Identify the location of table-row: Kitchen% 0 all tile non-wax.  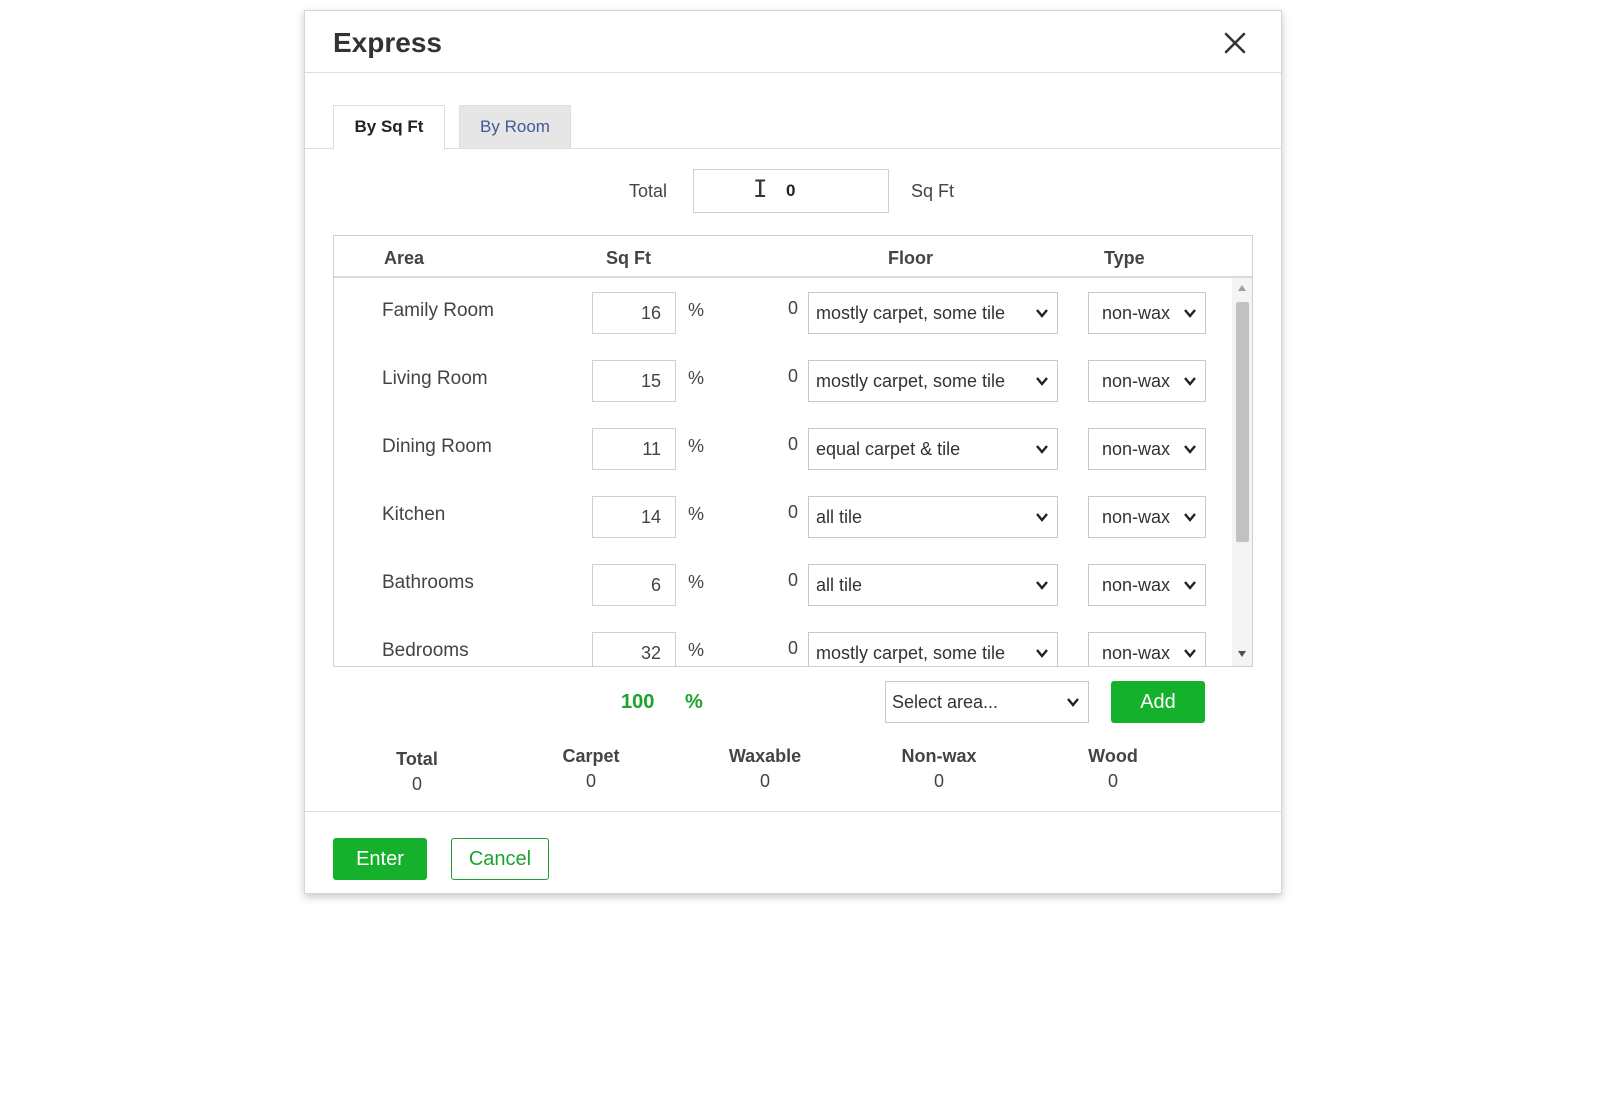
(784, 517).